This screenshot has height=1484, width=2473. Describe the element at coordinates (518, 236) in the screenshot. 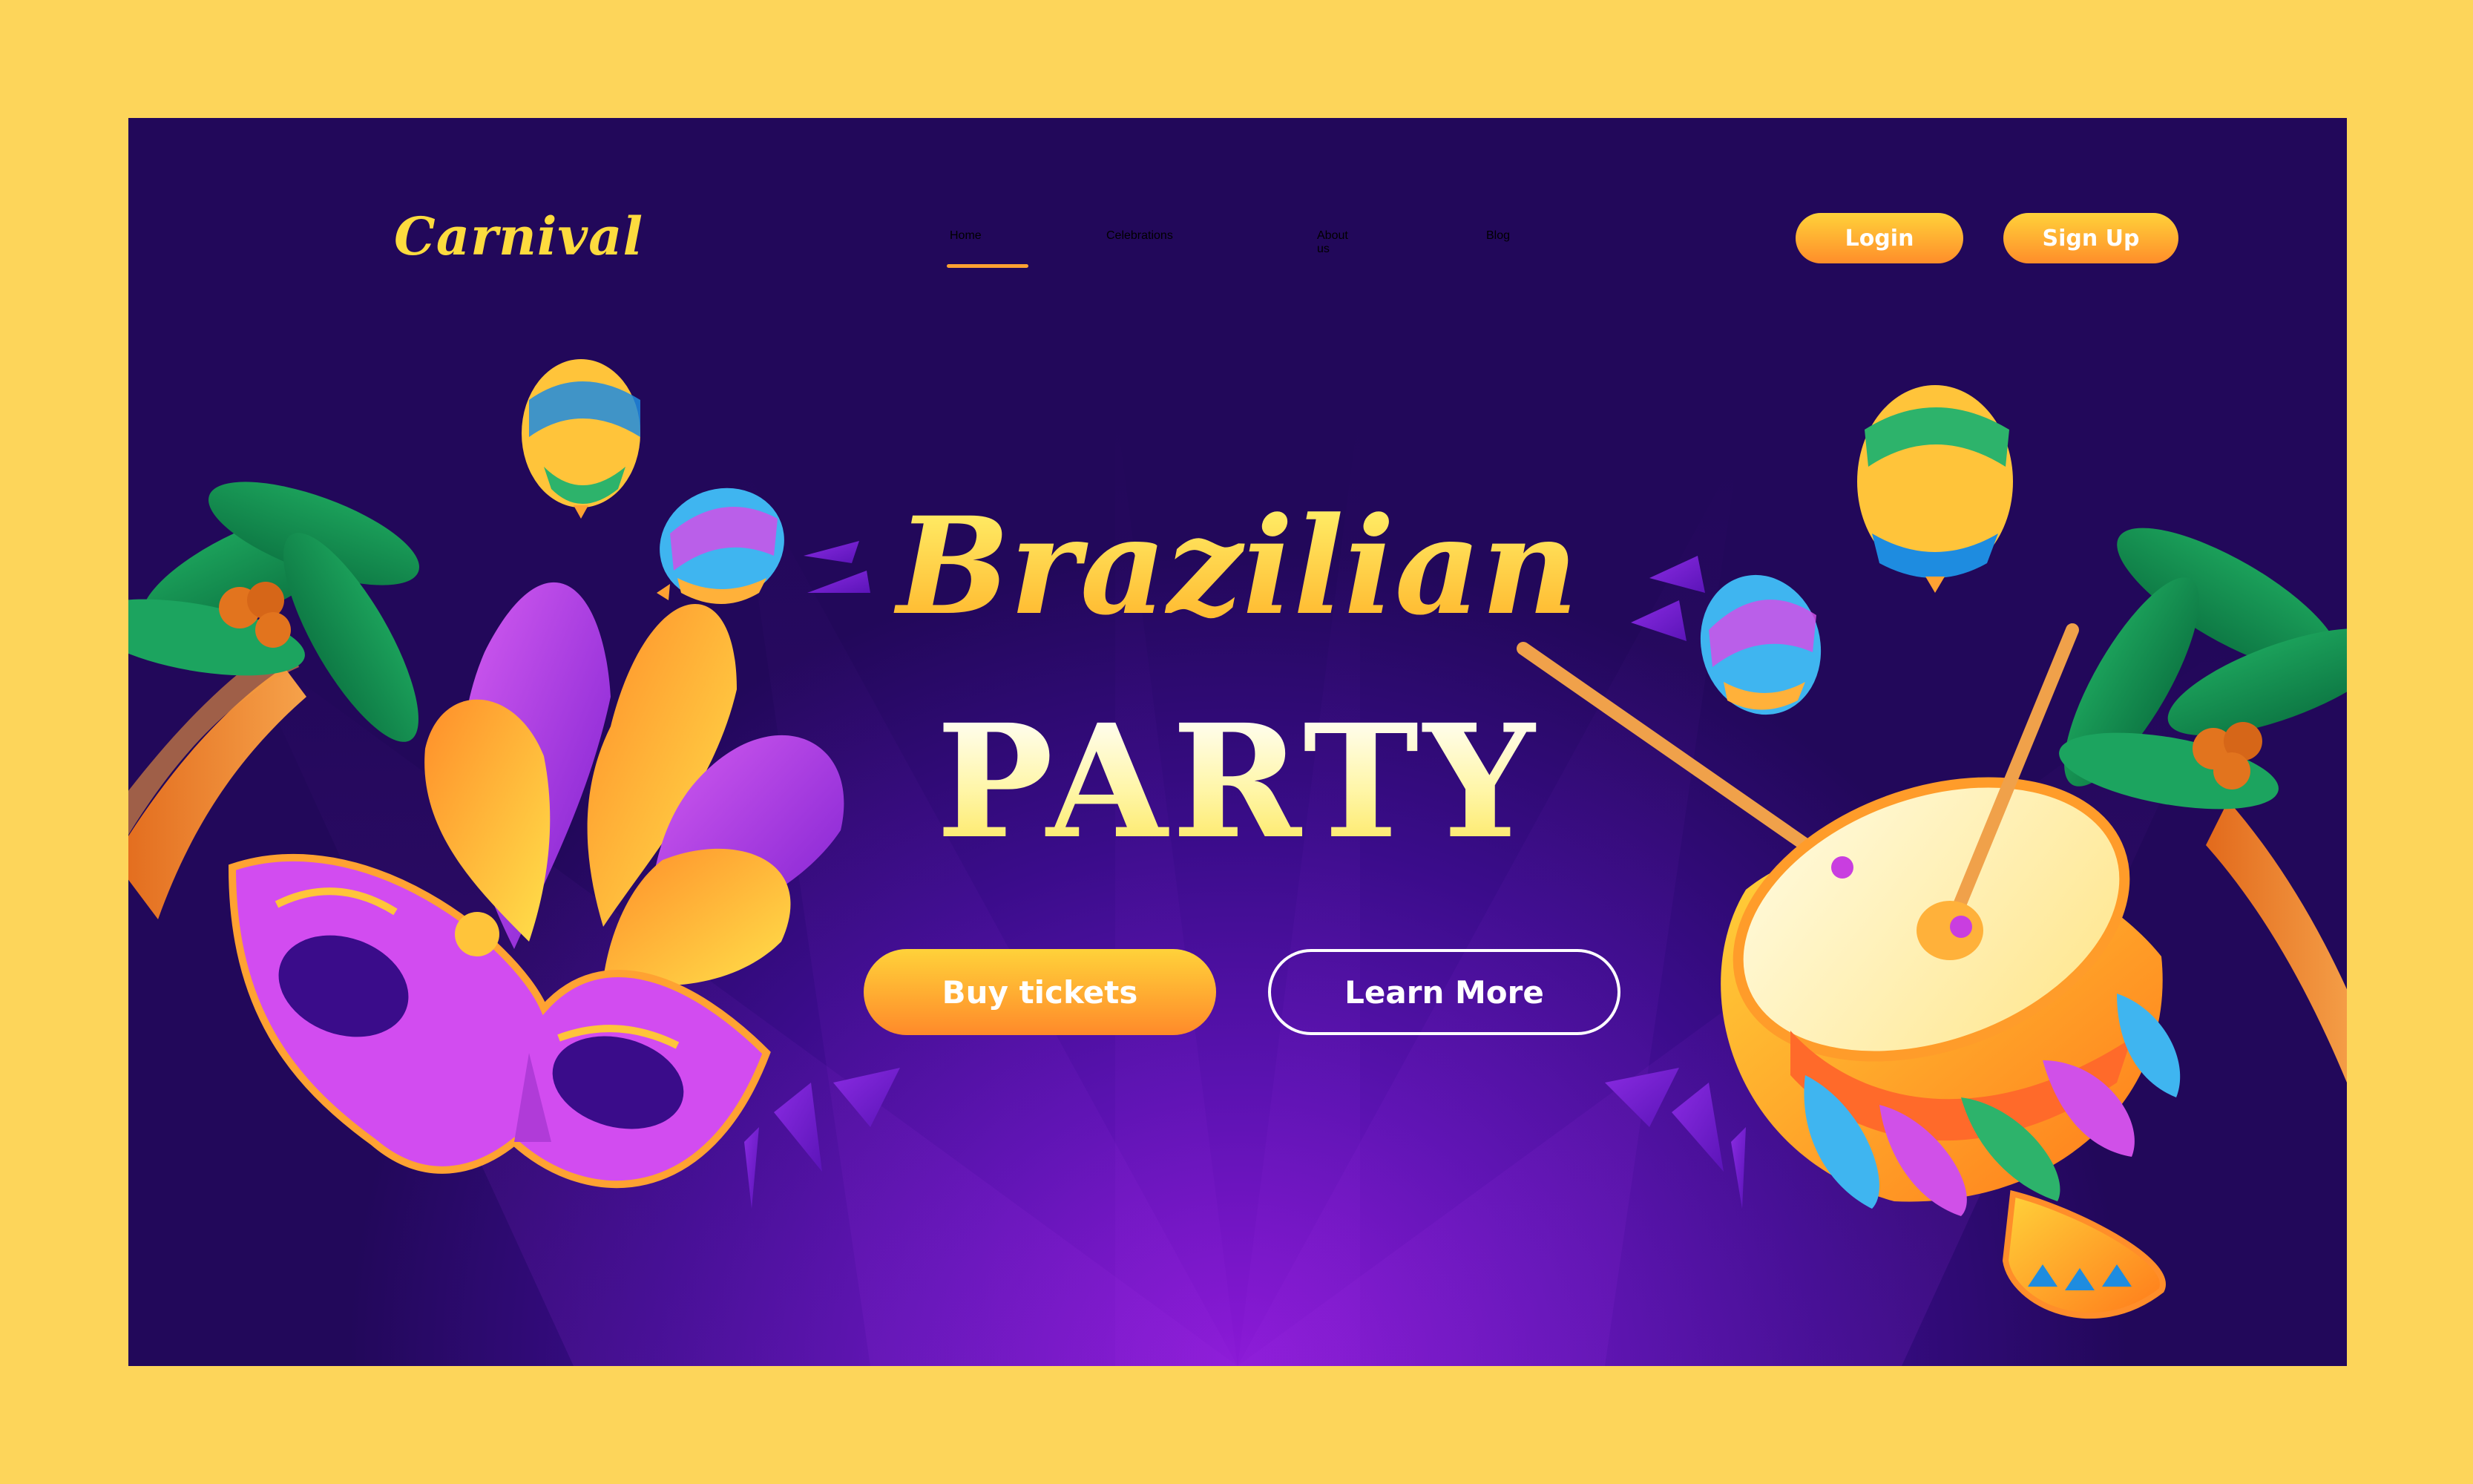

I see `brand-logo: Carnival` at that location.